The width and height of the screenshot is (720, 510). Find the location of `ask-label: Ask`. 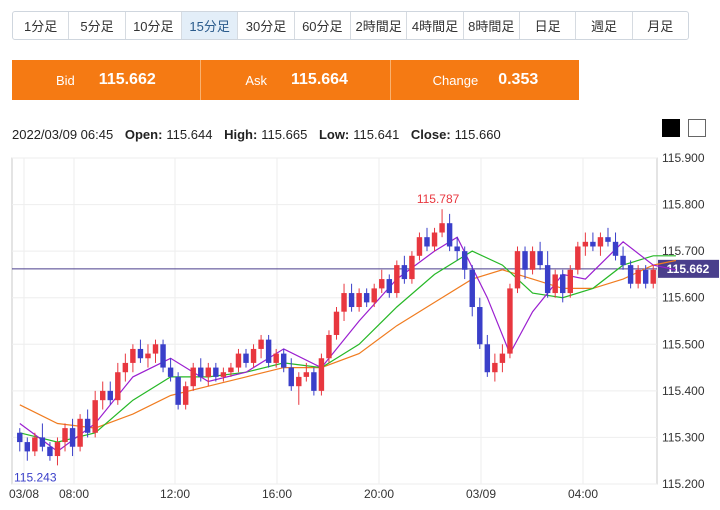

ask-label: Ask is located at coordinates (256, 80).